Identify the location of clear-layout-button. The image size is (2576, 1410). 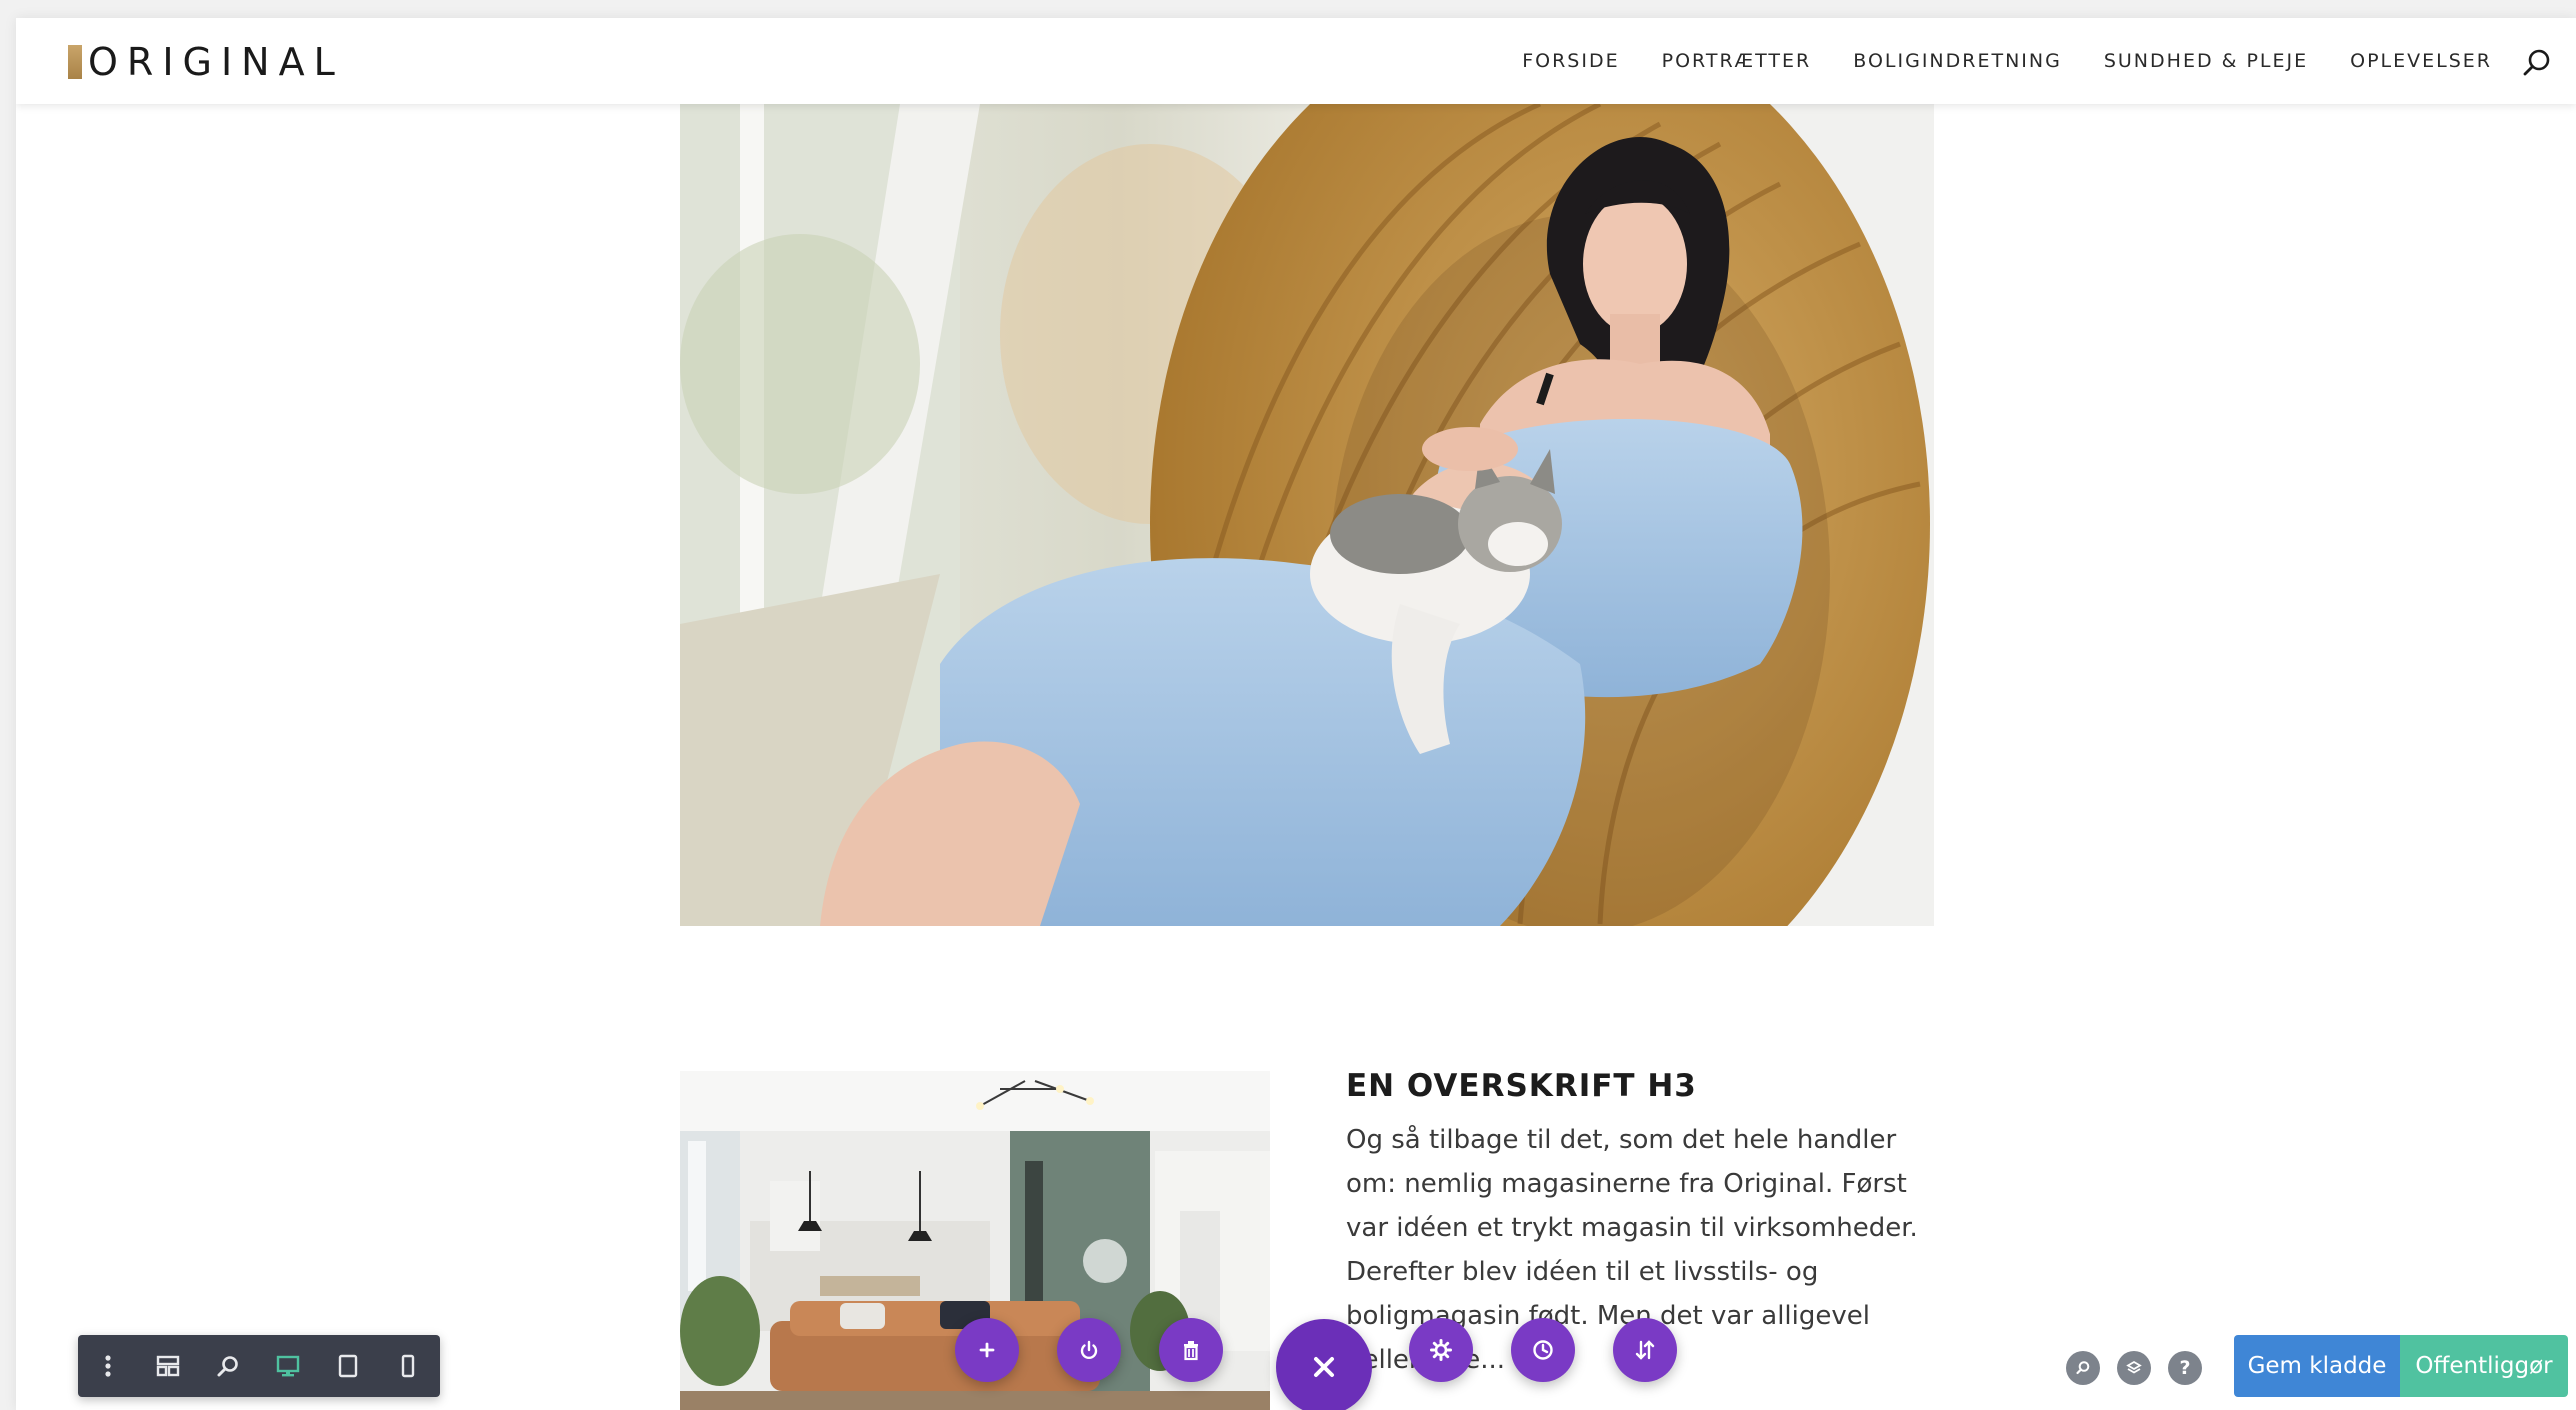
(1191, 1350).